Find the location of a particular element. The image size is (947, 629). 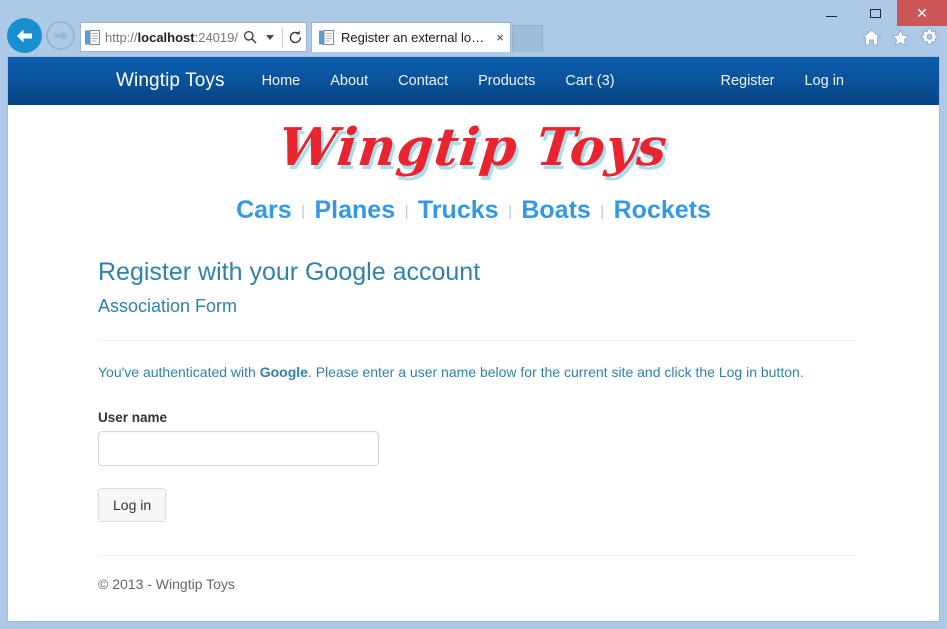

footer-divider is located at coordinates (476, 556).